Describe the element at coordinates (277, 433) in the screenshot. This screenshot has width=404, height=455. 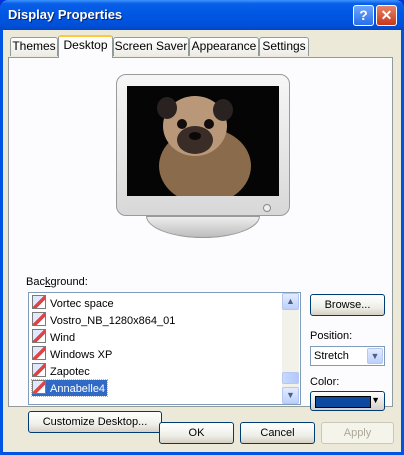
I see `cancel-button: Cancel` at that location.